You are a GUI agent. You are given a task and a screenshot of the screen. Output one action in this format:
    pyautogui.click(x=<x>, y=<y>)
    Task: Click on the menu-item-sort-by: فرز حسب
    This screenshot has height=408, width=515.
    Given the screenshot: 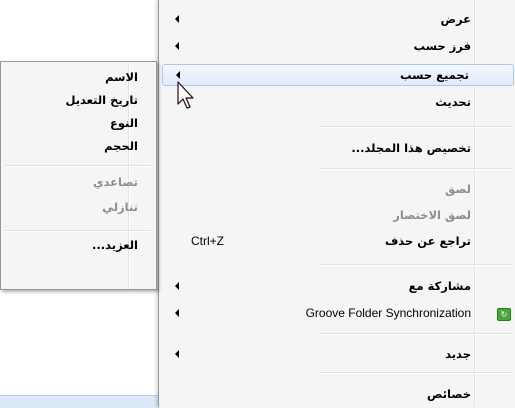 What is the action you would take?
    pyautogui.click(x=338, y=46)
    